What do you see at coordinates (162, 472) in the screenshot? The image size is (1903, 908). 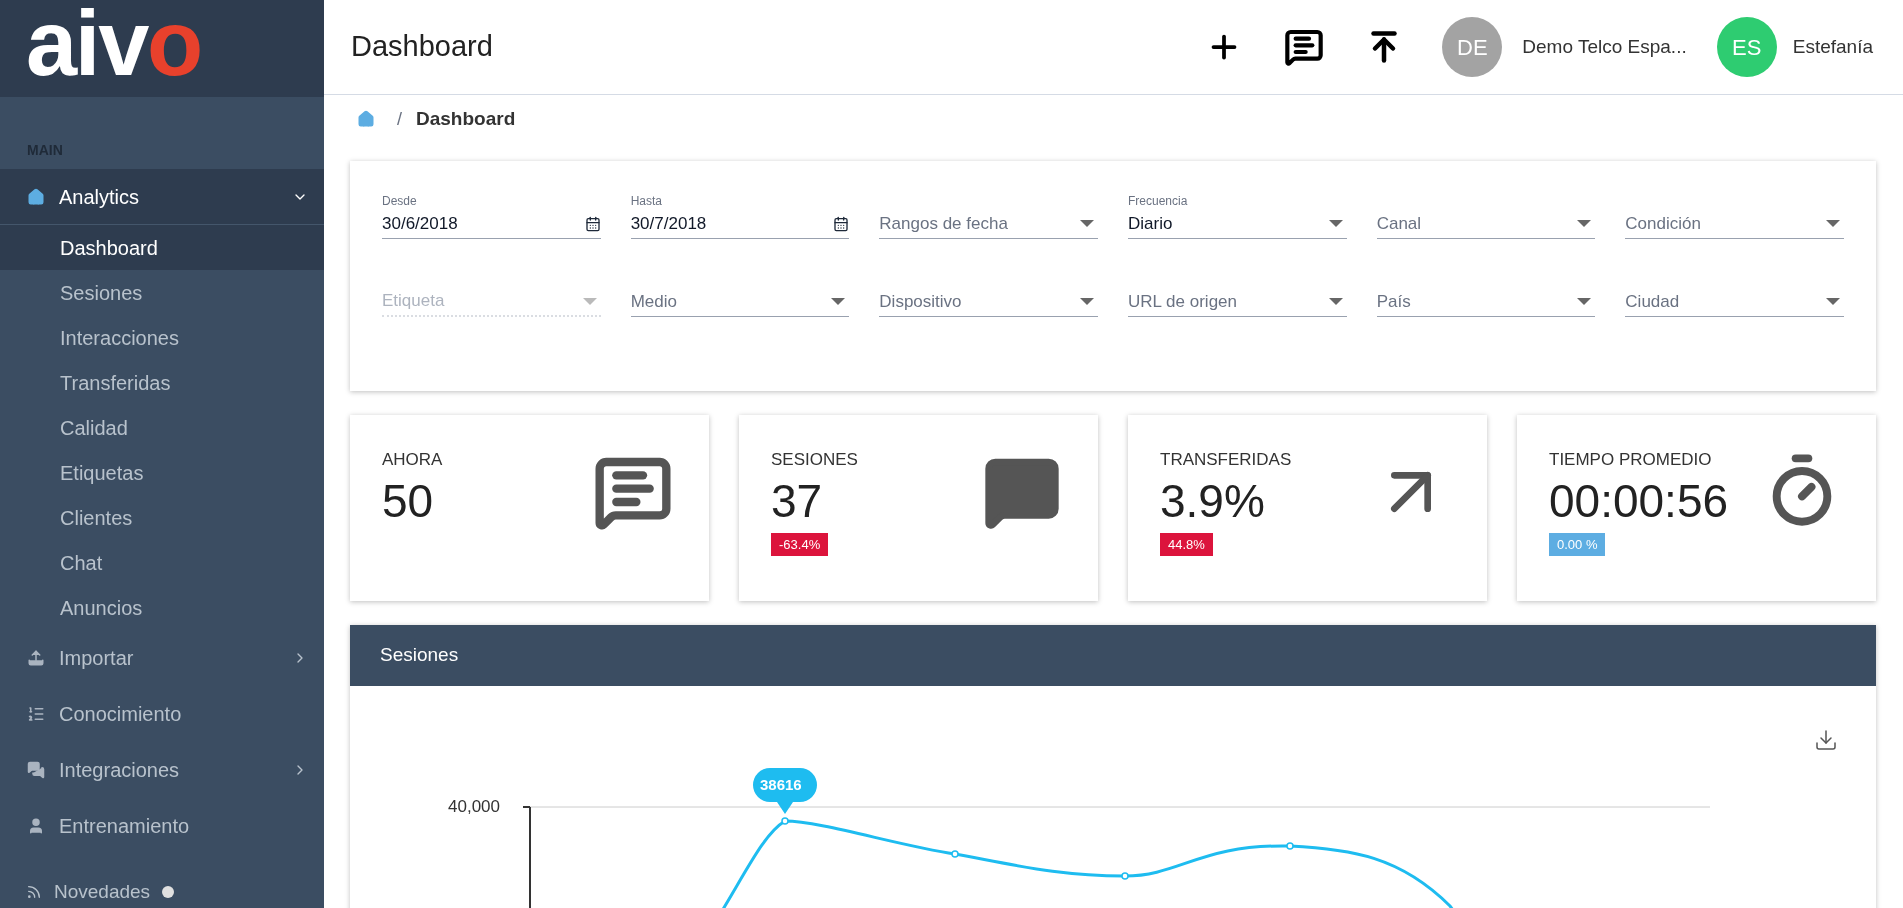 I see `sidebar-subitem: Etiquetas` at bounding box center [162, 472].